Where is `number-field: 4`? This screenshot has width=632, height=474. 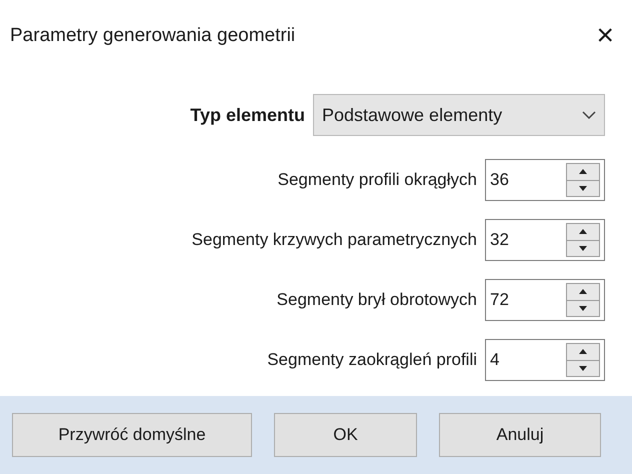 number-field: 4 is located at coordinates (545, 360).